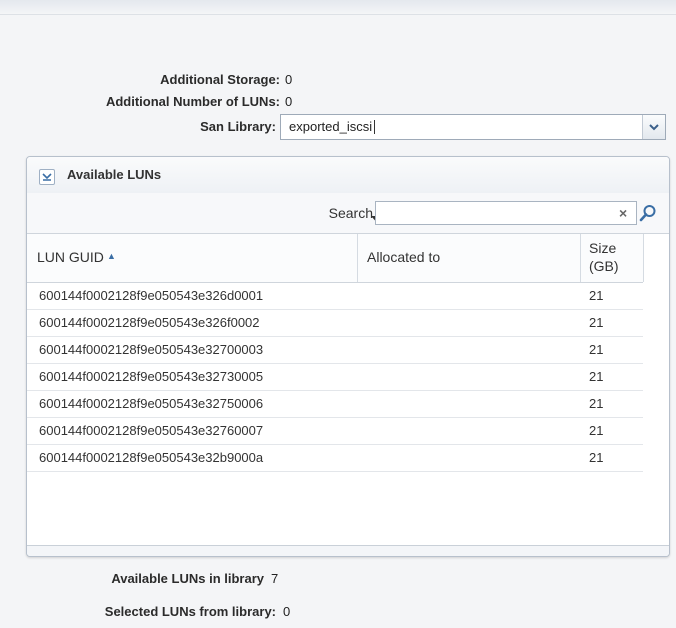 The height and width of the screenshot is (628, 676). Describe the element at coordinates (111, 256) in the screenshot. I see `sort-ascending-icon: ▲` at that location.